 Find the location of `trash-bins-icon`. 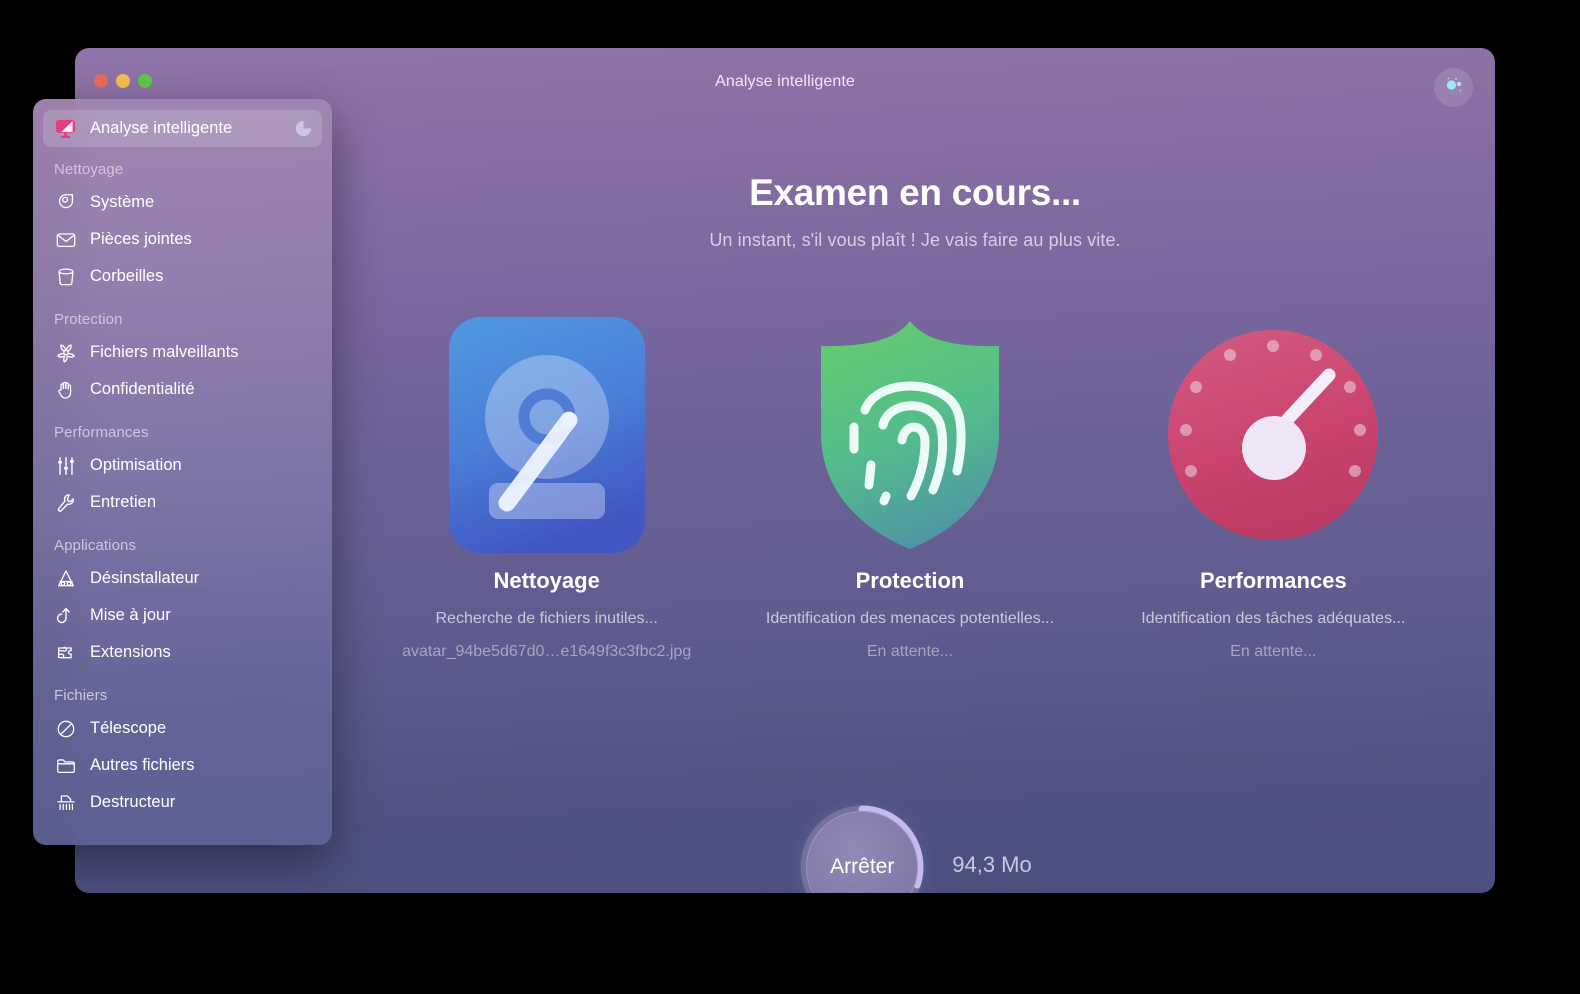

trash-bins-icon is located at coordinates (65, 277).